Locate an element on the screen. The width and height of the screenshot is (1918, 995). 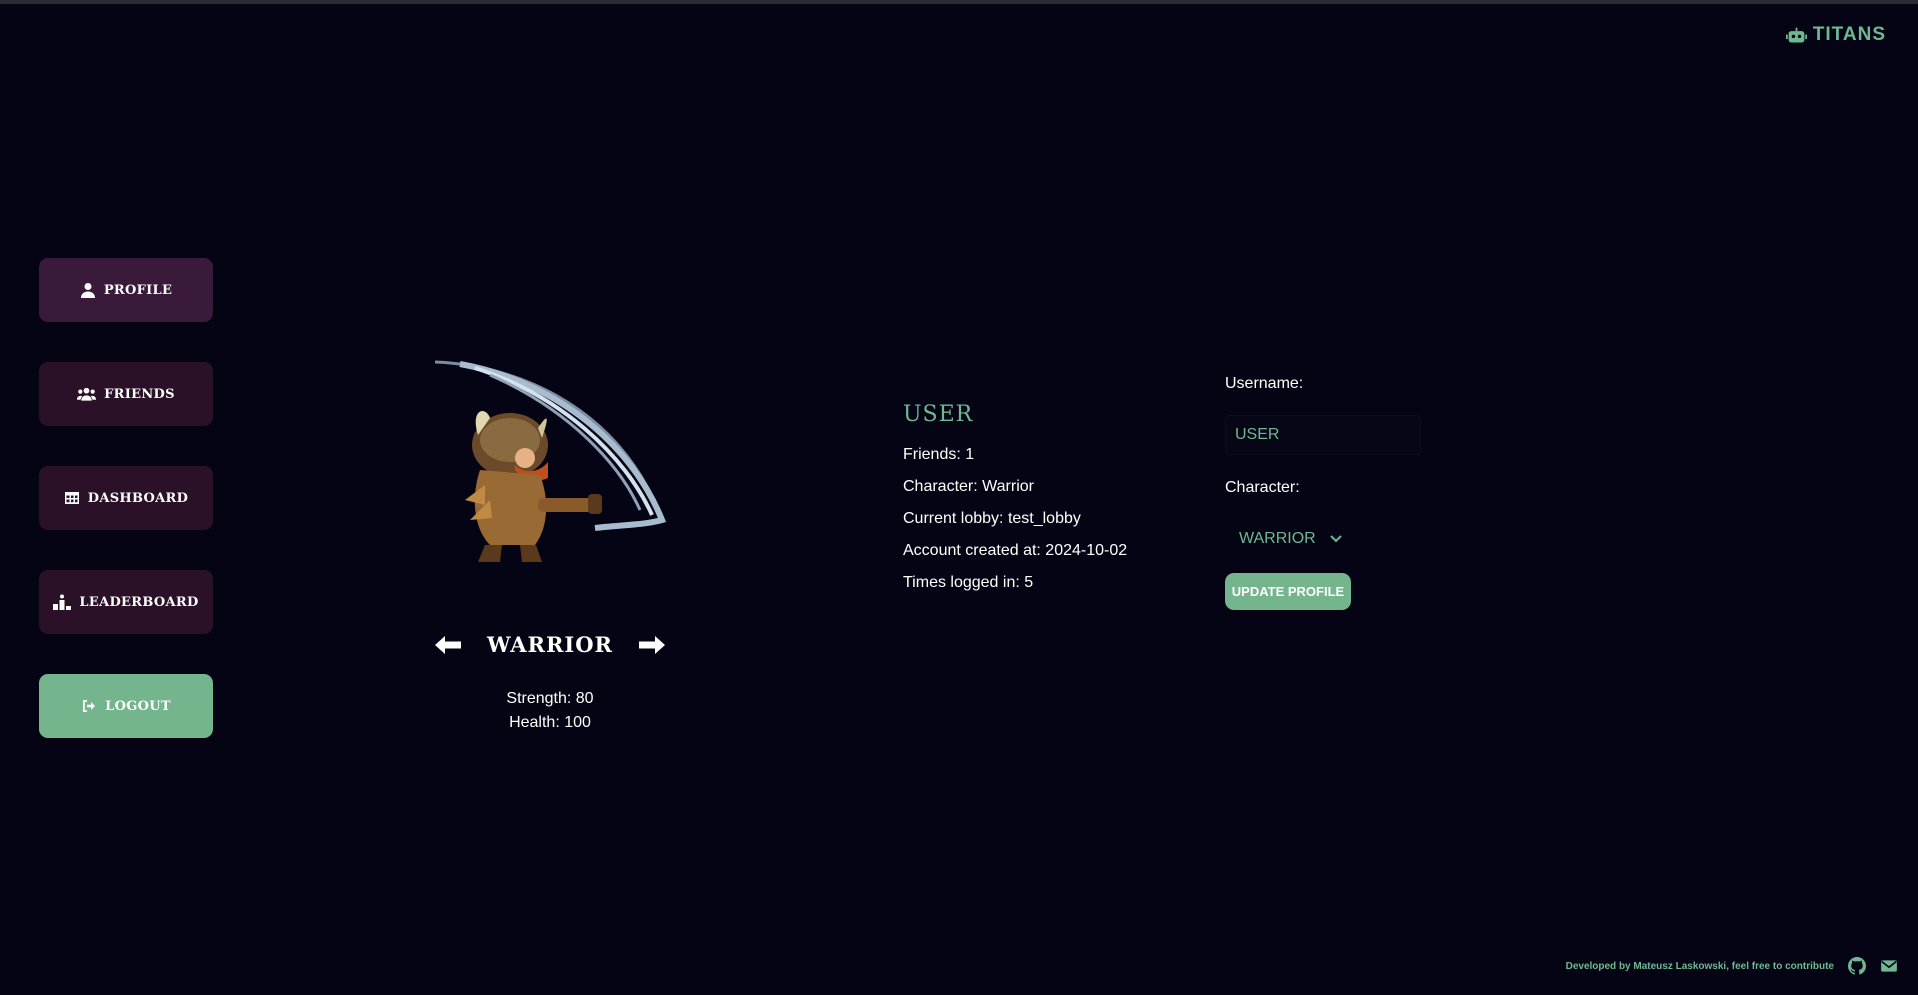
friends-count: Friends: 1 is located at coordinates (939, 454).